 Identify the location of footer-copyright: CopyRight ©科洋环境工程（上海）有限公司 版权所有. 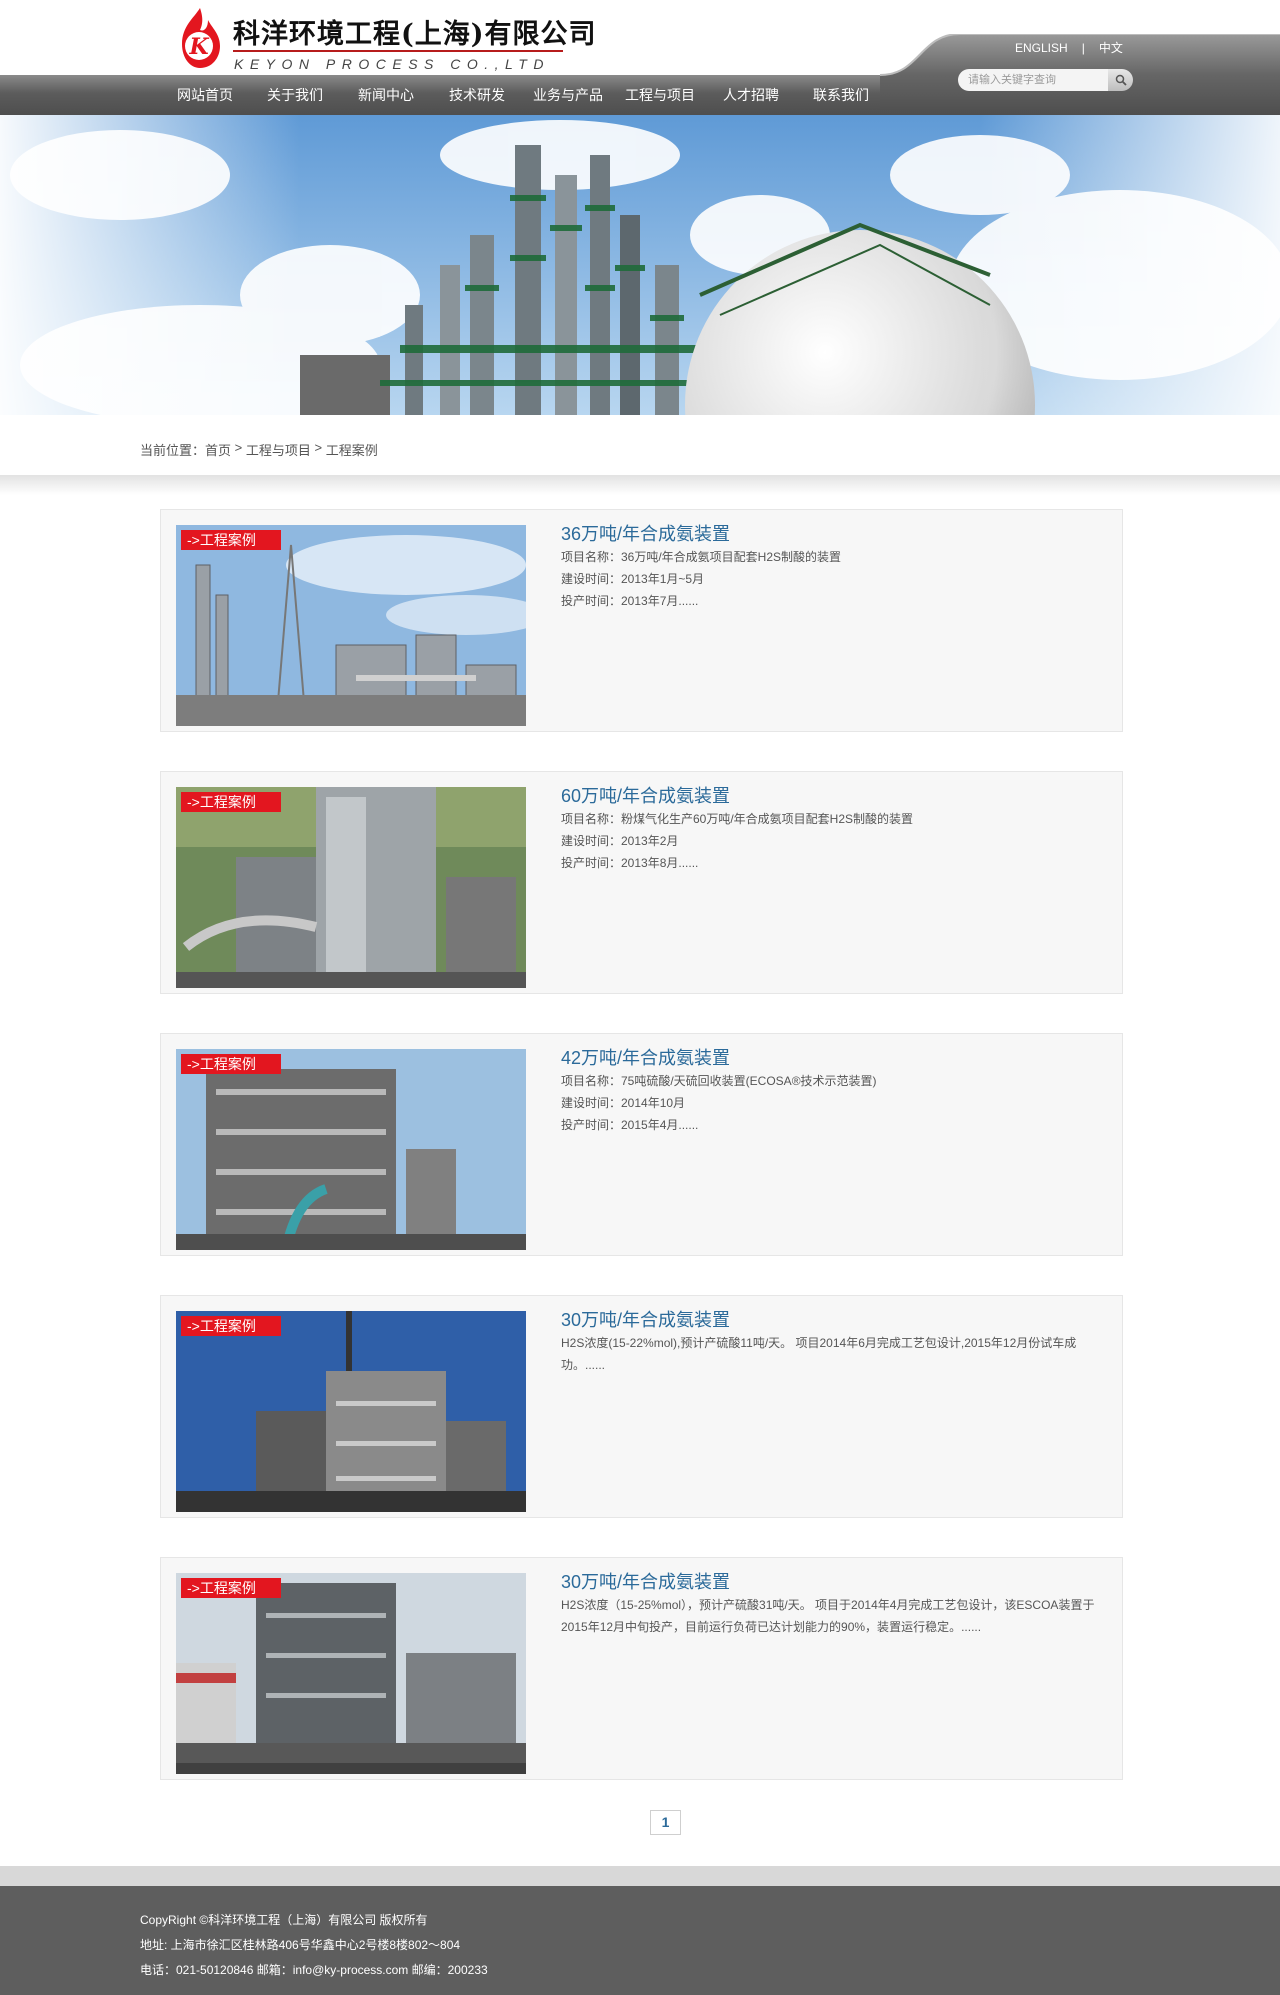
(284, 1920).